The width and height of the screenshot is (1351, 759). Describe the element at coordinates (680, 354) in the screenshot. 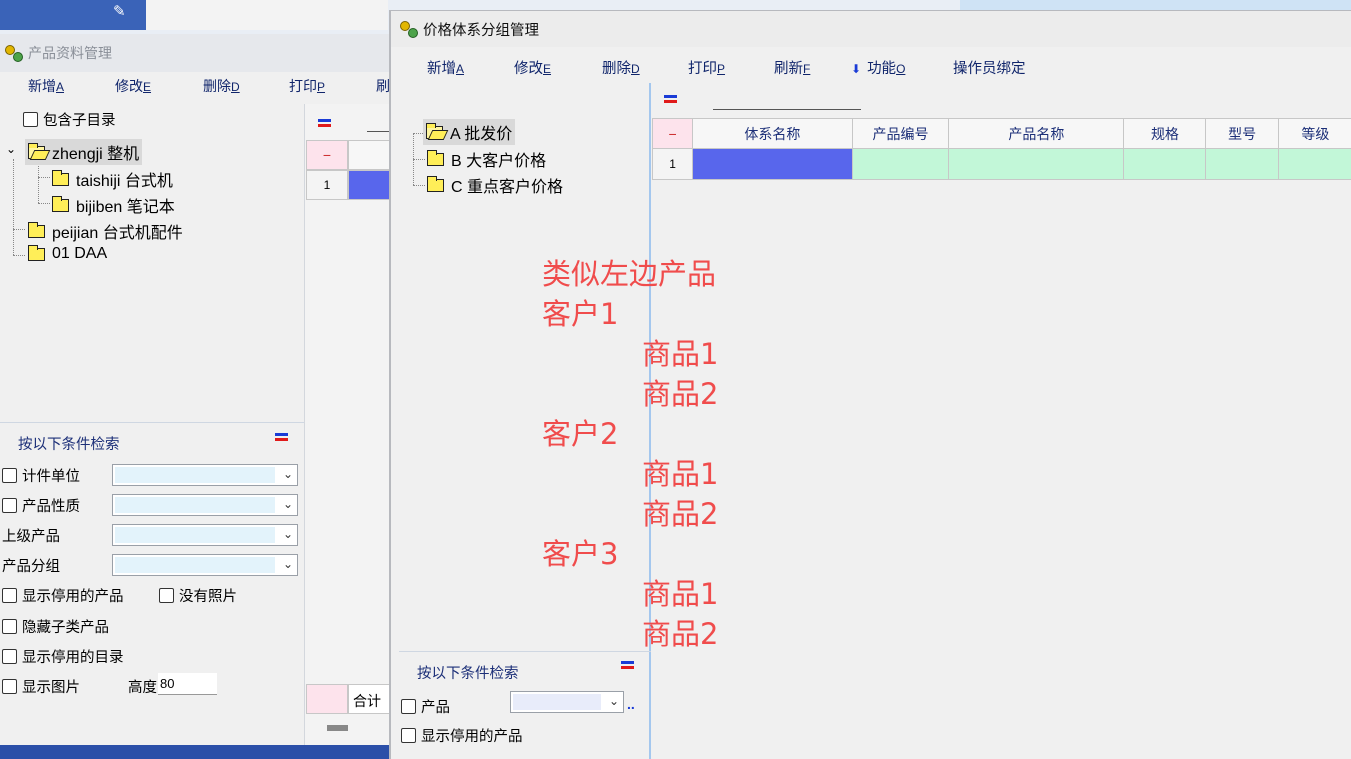

I see `annotation-text: 商品1` at that location.